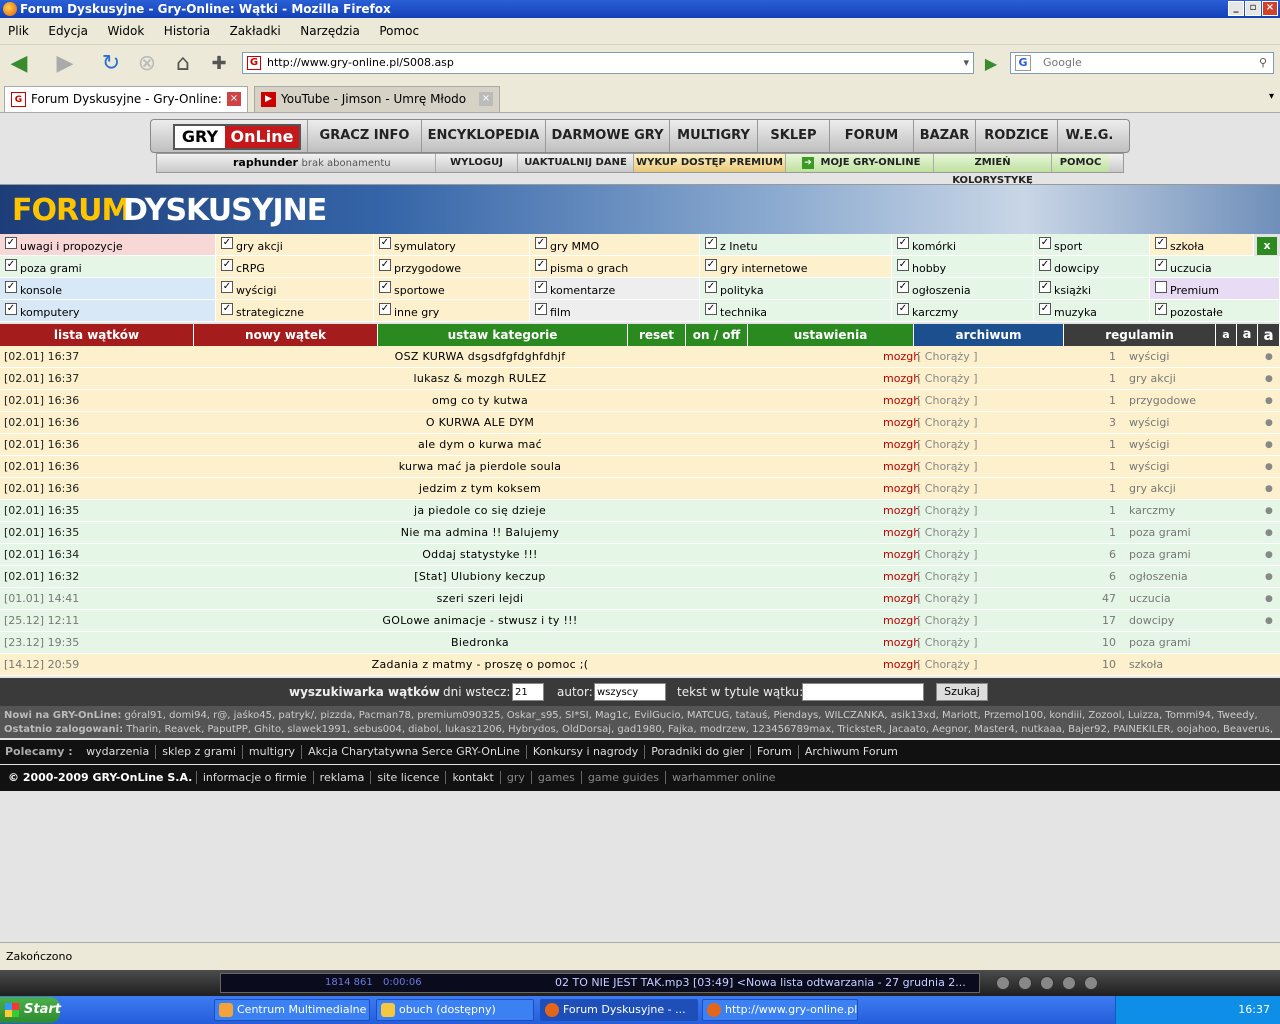 This screenshot has width=1280, height=1024. I want to click on new-thread-button: nowy wątek, so click(286, 335).